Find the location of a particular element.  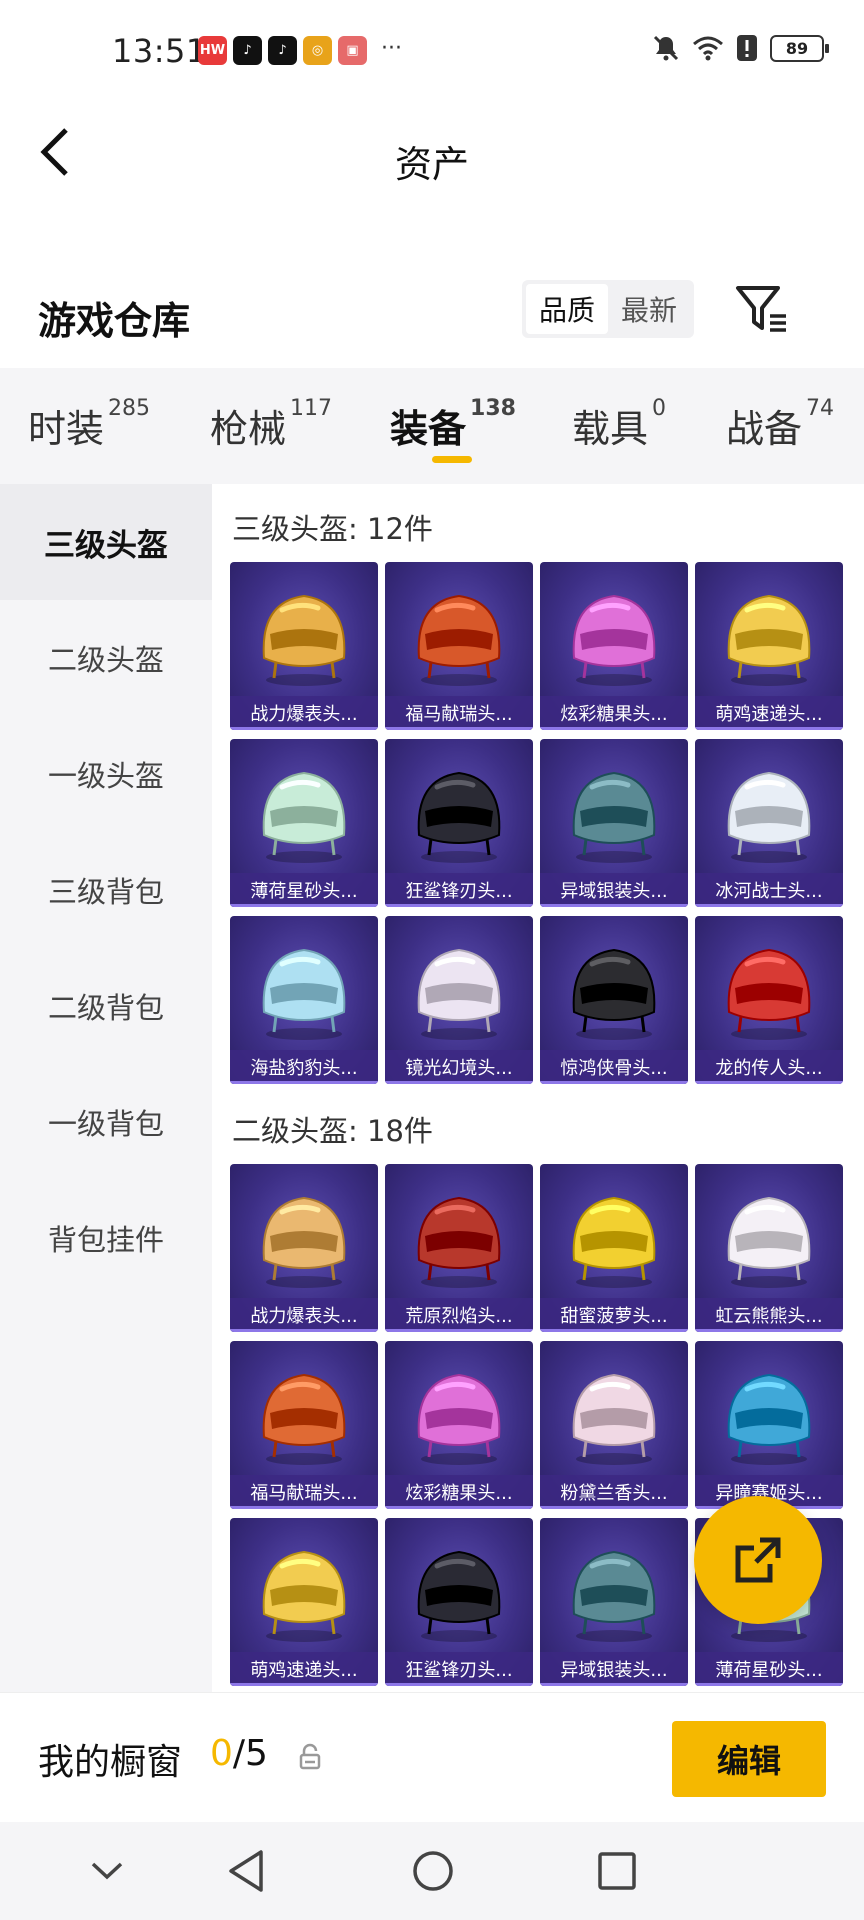

tiktok-app-icon-2: ♪ is located at coordinates (282, 50).